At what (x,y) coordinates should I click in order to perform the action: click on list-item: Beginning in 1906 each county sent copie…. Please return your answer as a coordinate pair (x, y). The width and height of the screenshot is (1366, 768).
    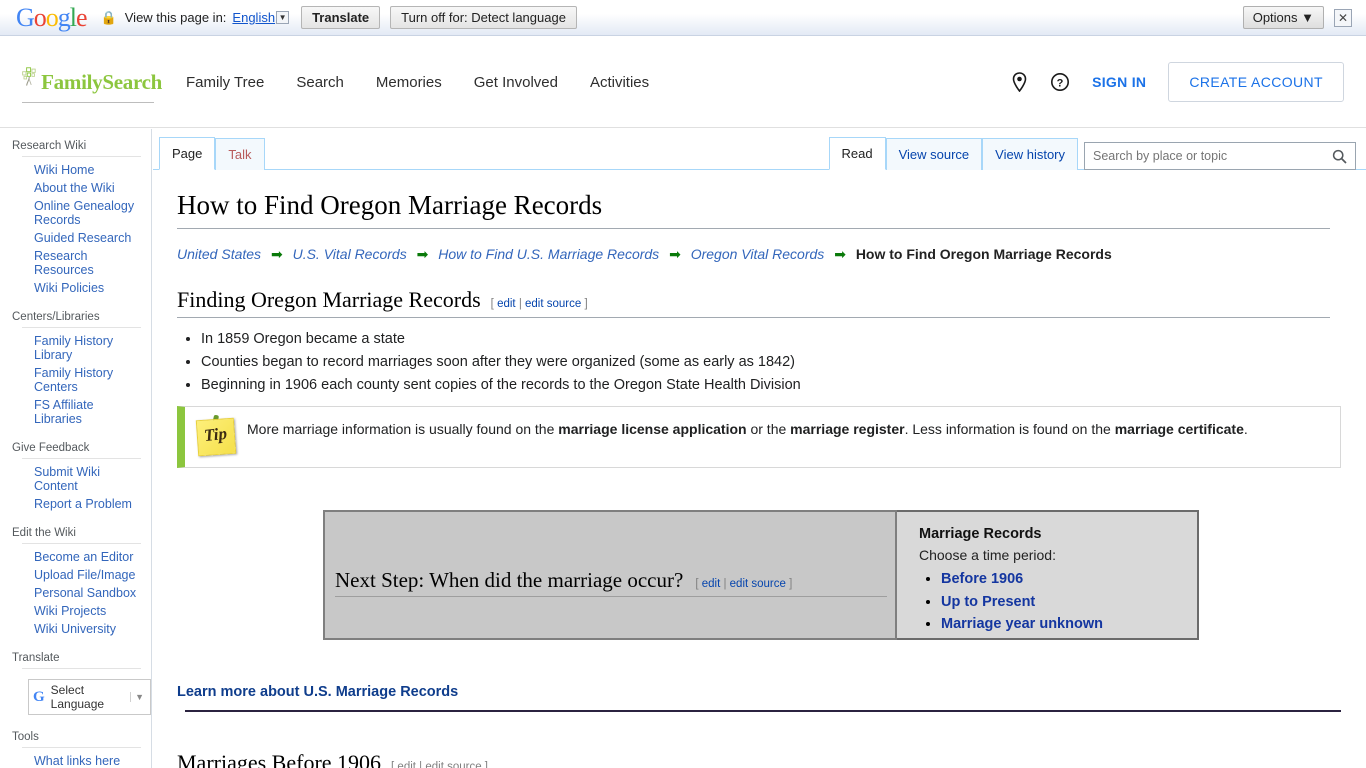
    Looking at the image, I should click on (765, 385).